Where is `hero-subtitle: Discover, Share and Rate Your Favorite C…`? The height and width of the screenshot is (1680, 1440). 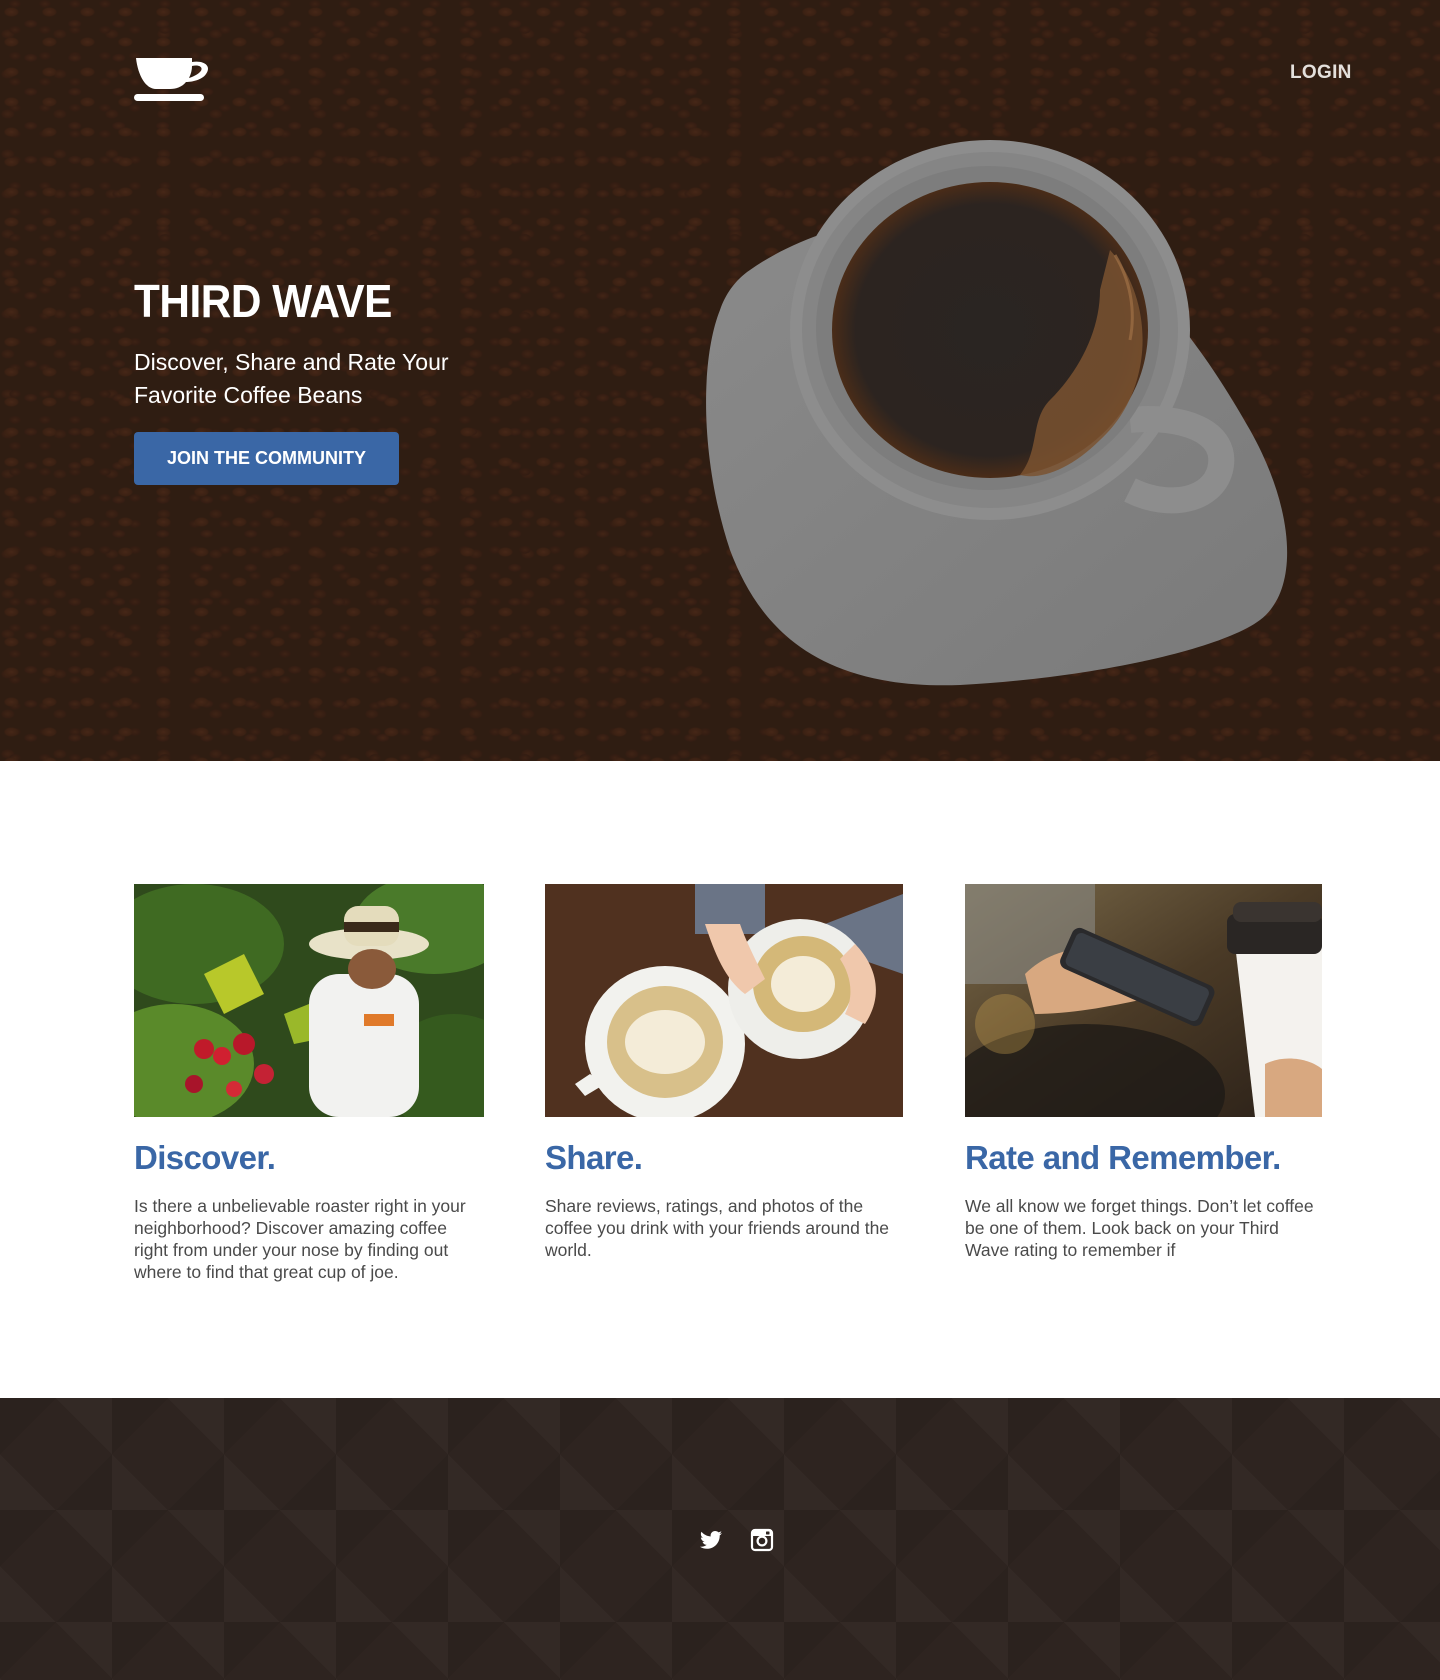 hero-subtitle: Discover, Share and Rate Your Favorite C… is located at coordinates (291, 378).